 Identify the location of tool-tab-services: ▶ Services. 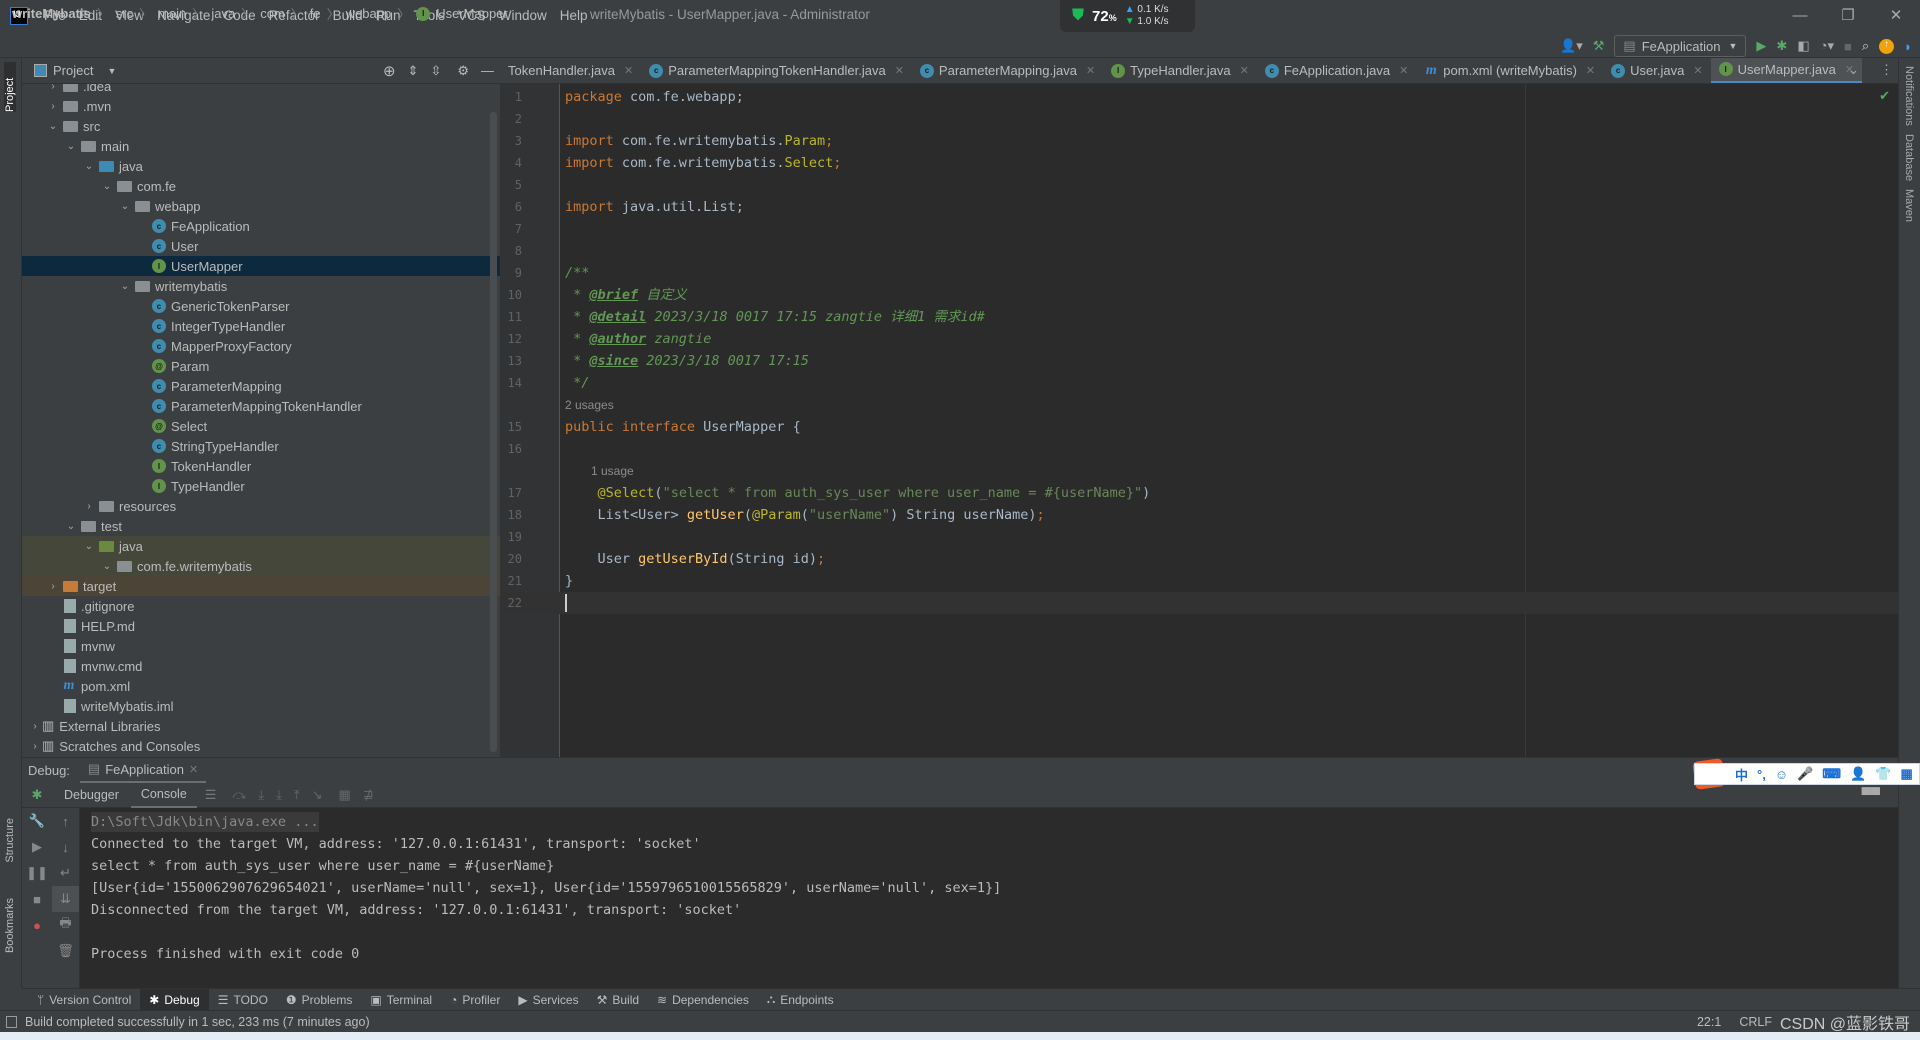
(548, 1000).